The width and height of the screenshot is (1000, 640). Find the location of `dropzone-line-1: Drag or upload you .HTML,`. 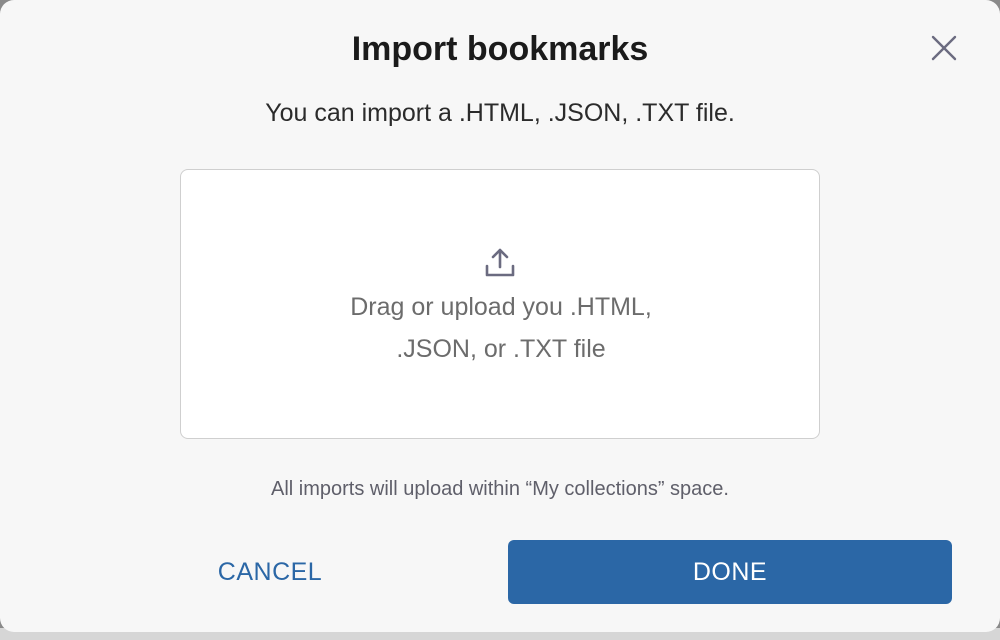

dropzone-line-1: Drag or upload you .HTML, is located at coordinates (501, 307).